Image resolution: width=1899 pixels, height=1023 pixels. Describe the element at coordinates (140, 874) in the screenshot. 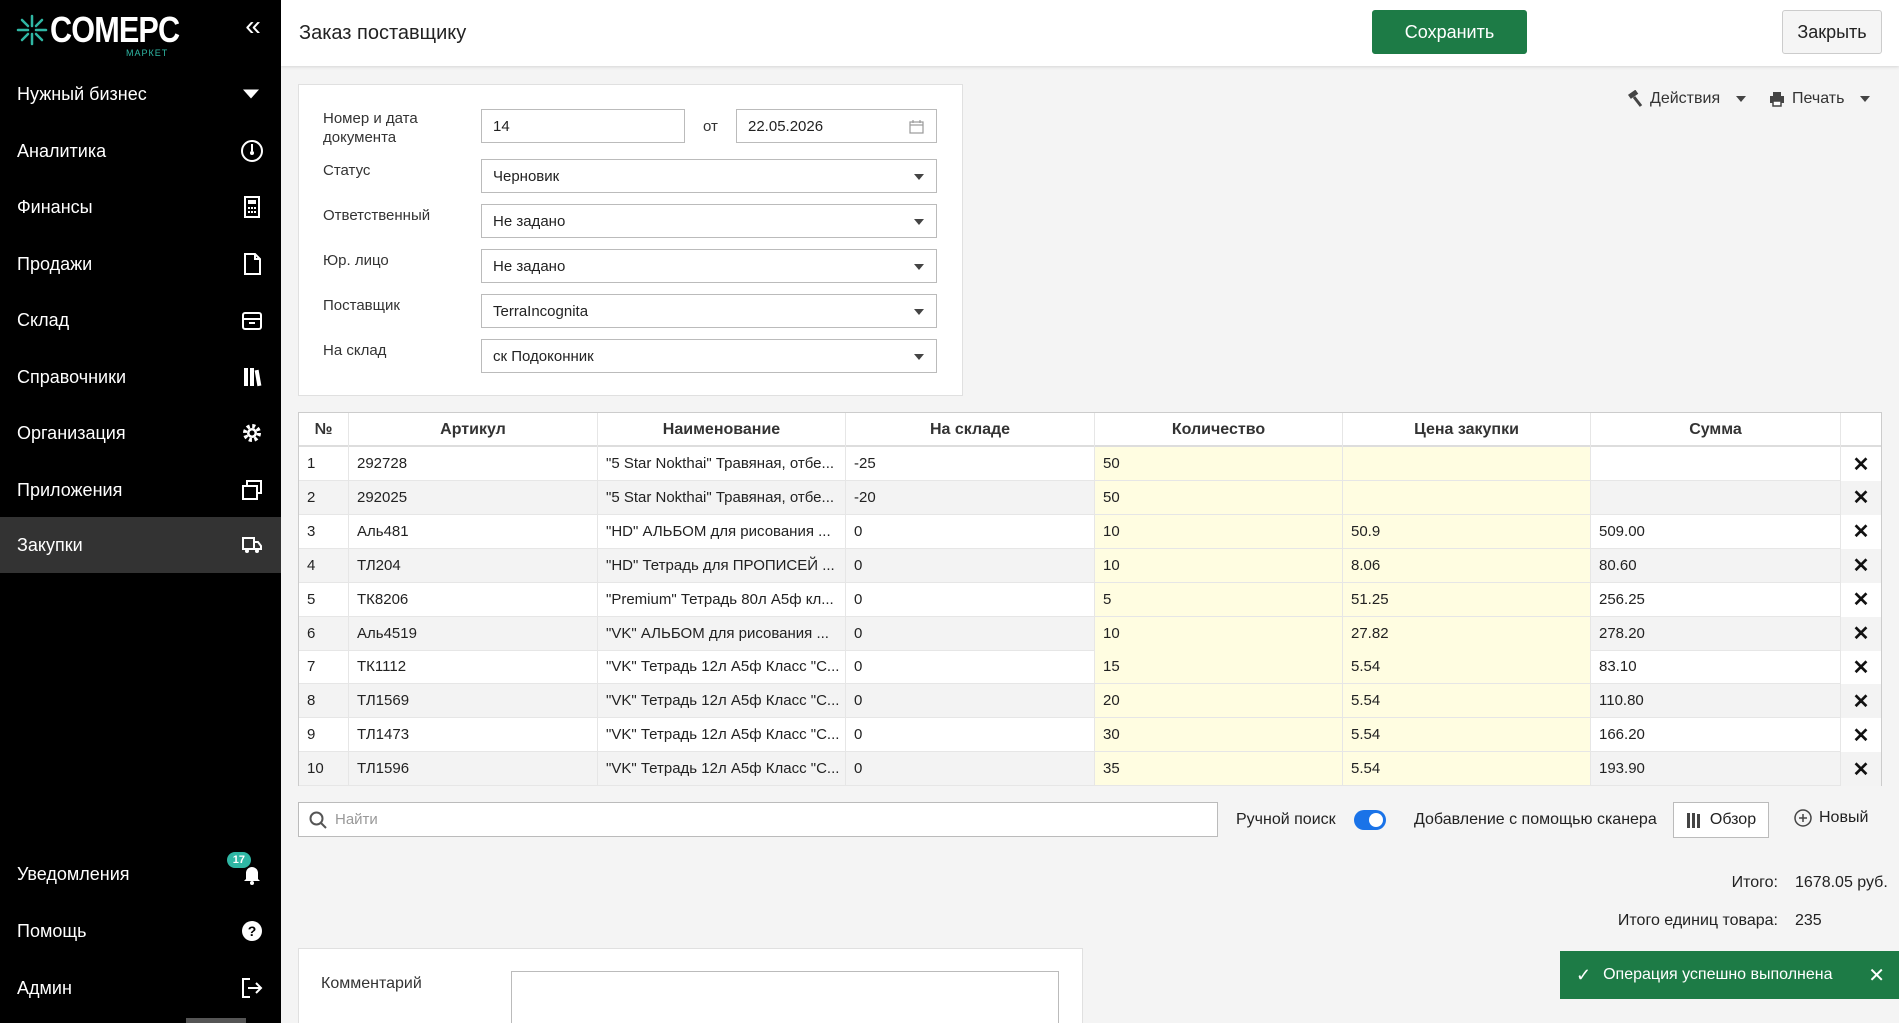

I see `sidebar-item-notifications: Уведомления 17` at that location.